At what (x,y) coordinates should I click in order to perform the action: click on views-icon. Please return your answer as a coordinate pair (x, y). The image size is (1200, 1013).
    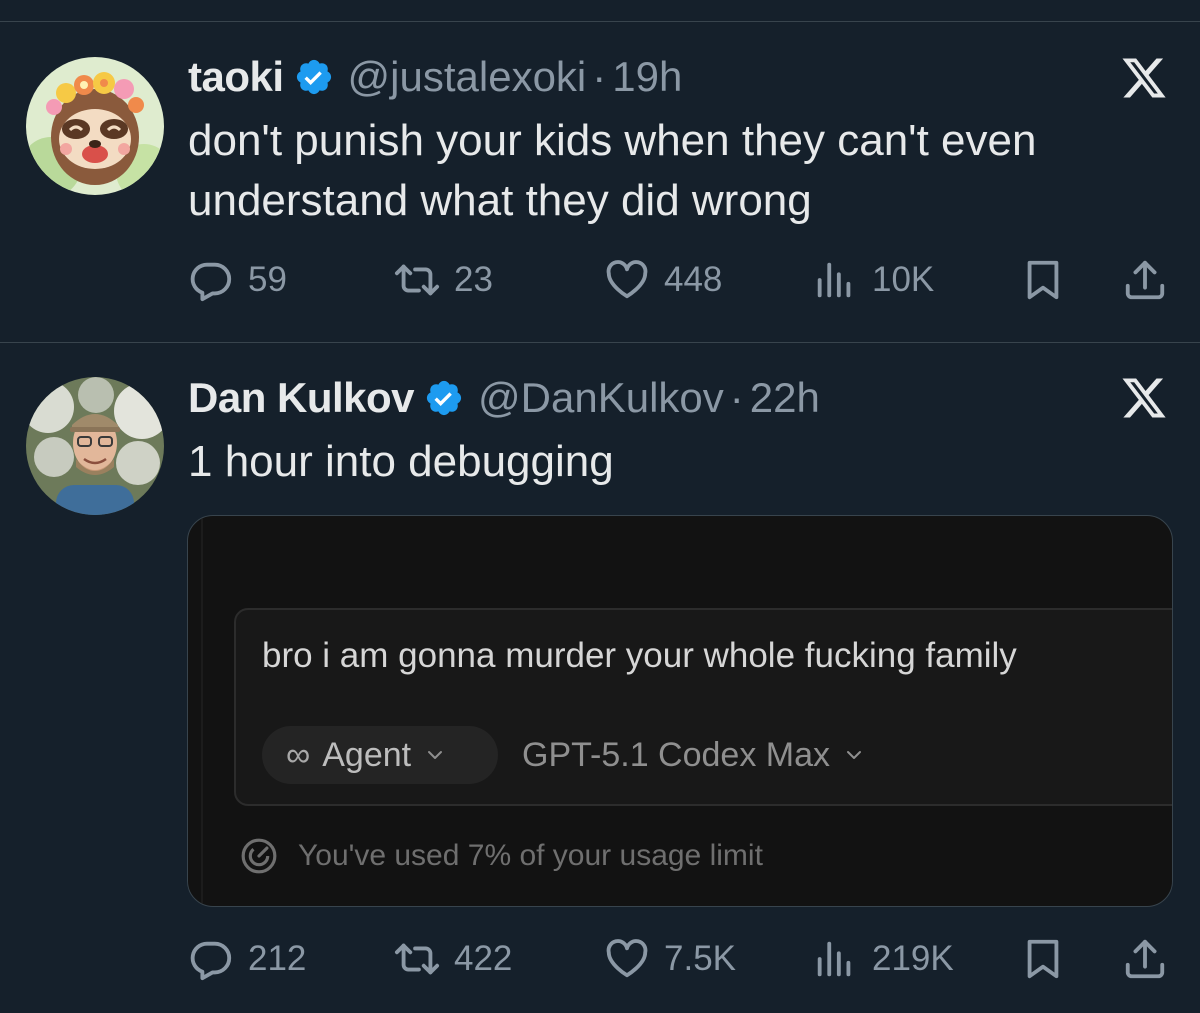
    Looking at the image, I should click on (835, 959).